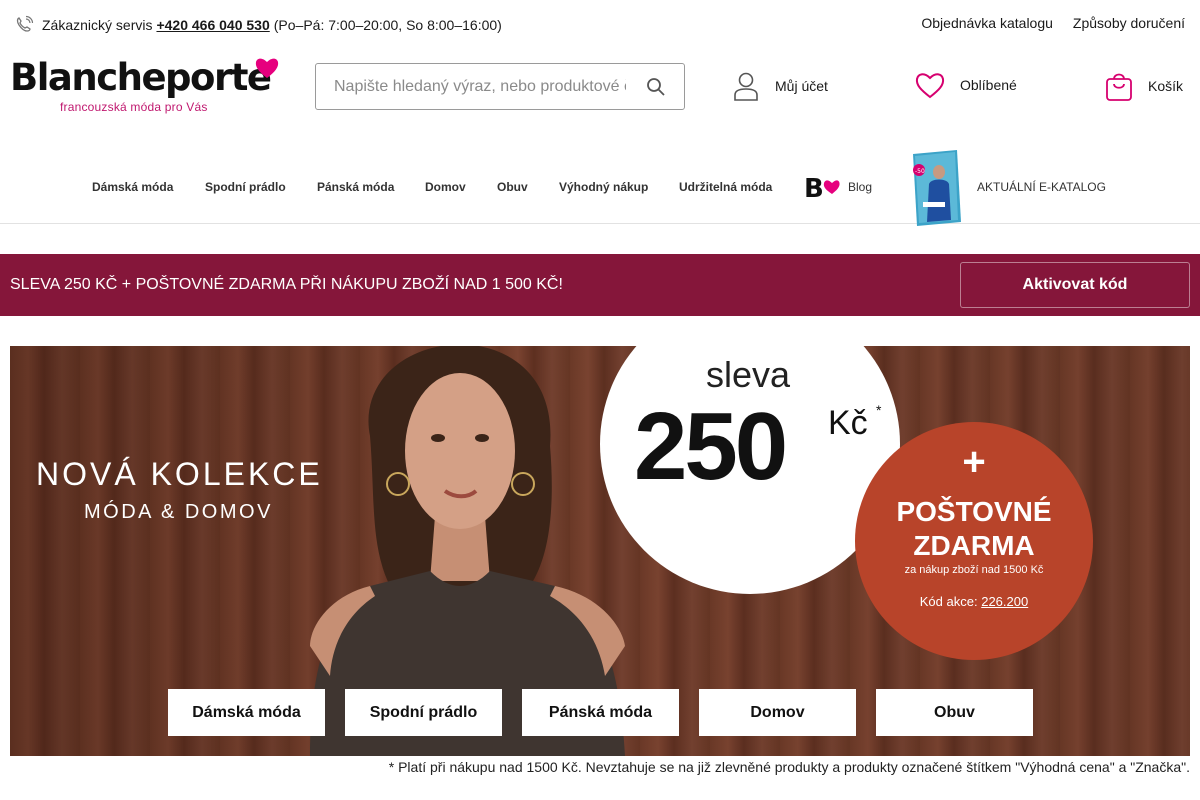 This screenshot has width=1200, height=800. I want to click on heart-logo-icon, so click(267, 68).